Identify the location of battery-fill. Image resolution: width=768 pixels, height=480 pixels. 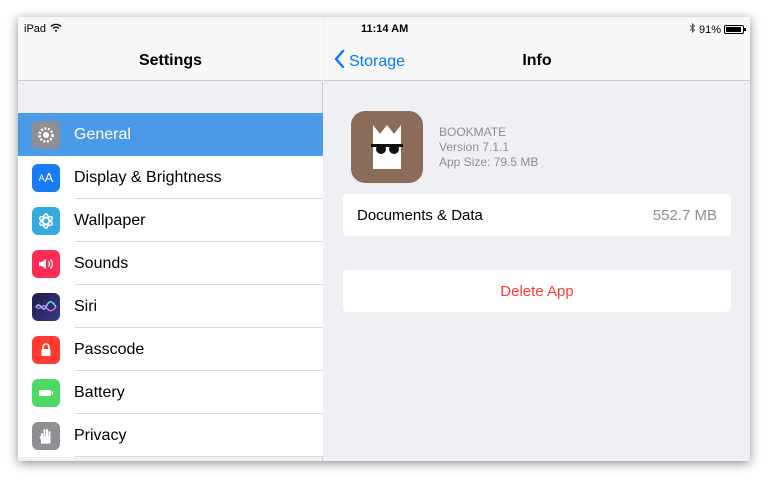
(733, 29).